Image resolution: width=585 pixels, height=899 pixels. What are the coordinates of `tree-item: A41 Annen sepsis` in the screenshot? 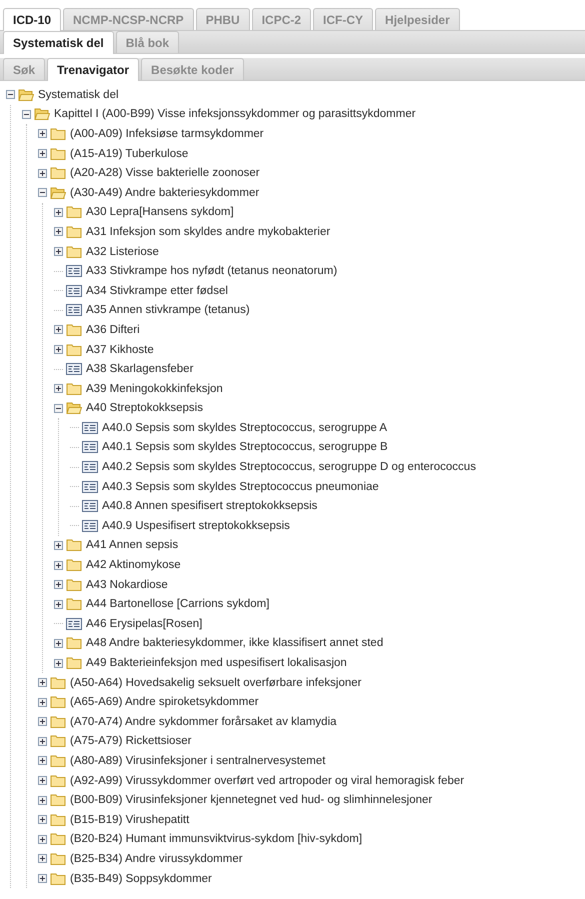 It's located at (132, 545).